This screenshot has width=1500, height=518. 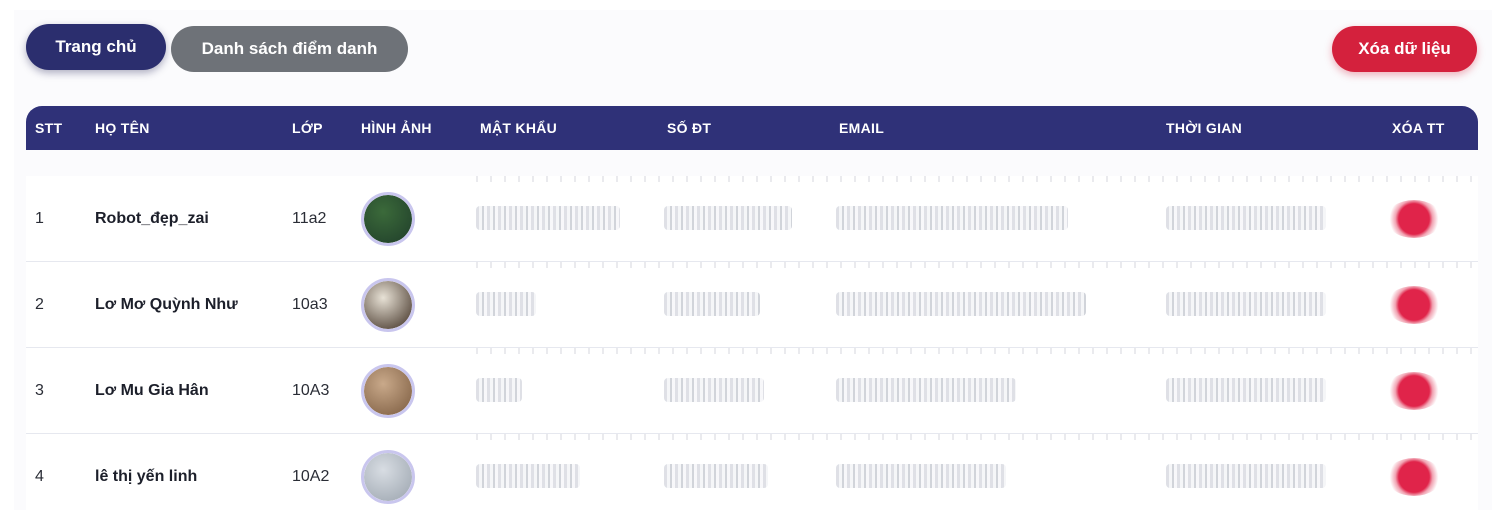 I want to click on cell-name: Lơ Mơ Quỳnh Như, so click(x=166, y=304).